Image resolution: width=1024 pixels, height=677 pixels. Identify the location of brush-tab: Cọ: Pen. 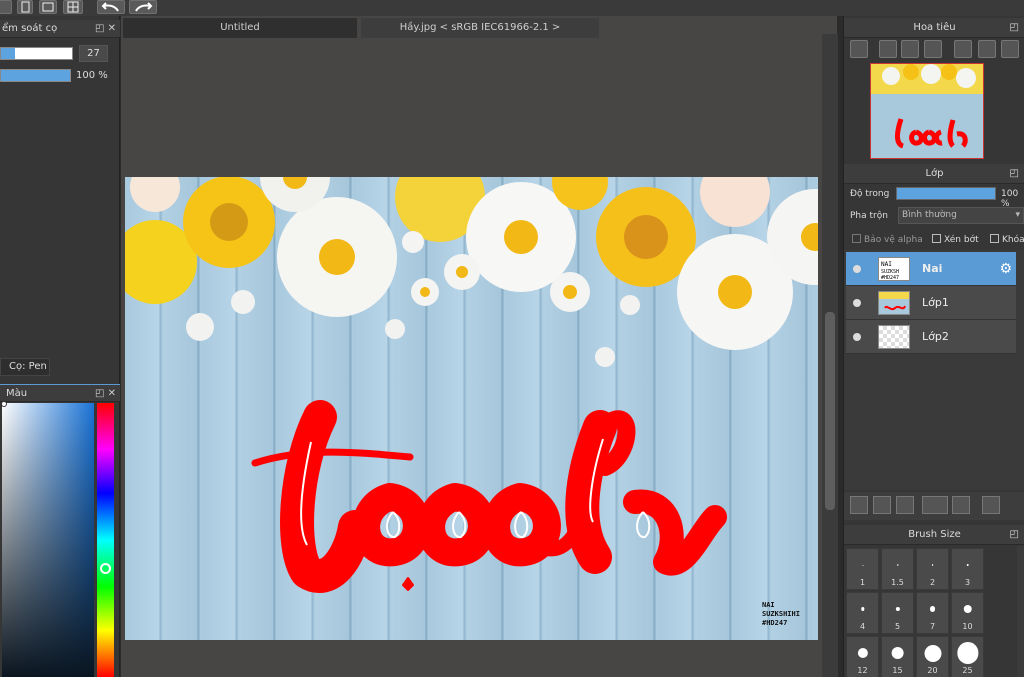
(25, 367).